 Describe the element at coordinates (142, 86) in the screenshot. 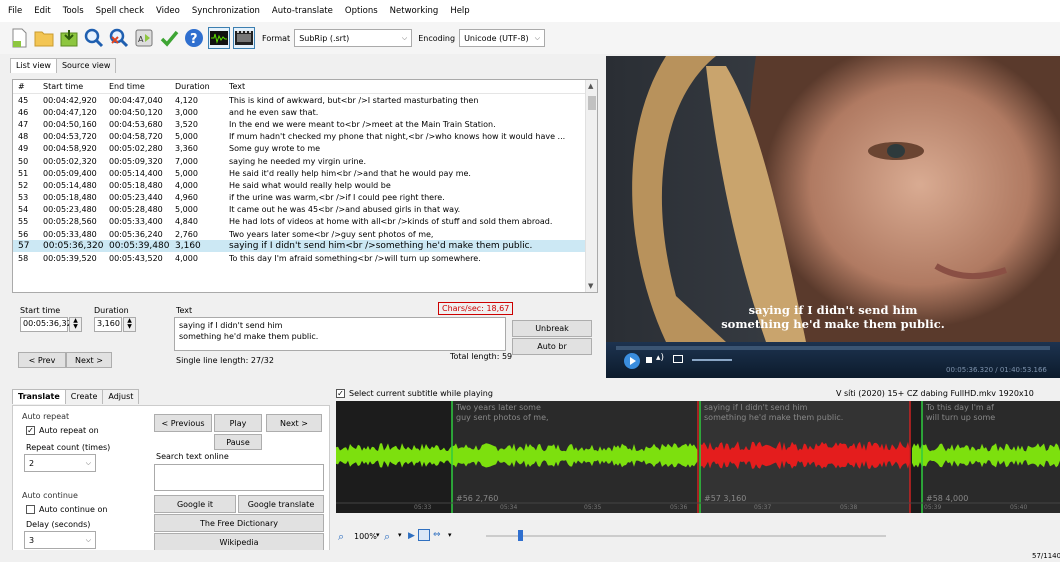

I see `header-end-time: End time` at that location.